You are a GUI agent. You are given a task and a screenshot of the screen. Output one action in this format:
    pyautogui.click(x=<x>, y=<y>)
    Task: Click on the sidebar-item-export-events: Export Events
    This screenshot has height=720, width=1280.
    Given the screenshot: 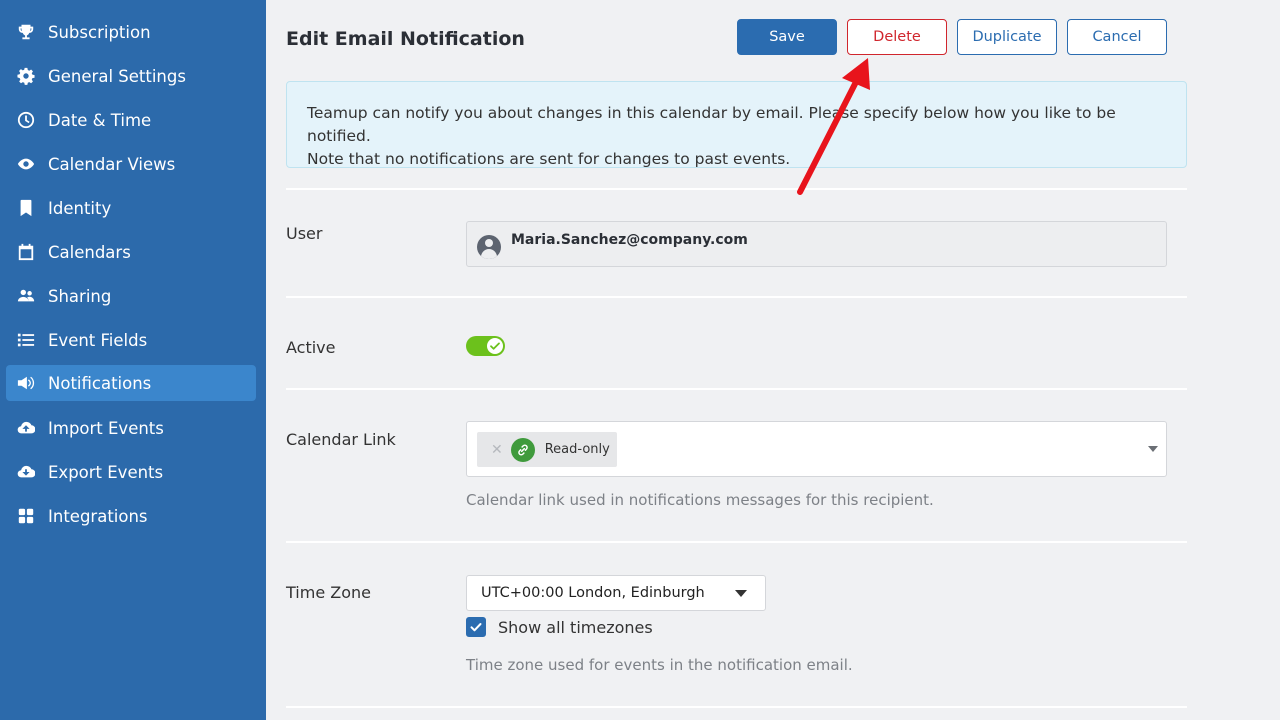 What is the action you would take?
    pyautogui.click(x=131, y=472)
    